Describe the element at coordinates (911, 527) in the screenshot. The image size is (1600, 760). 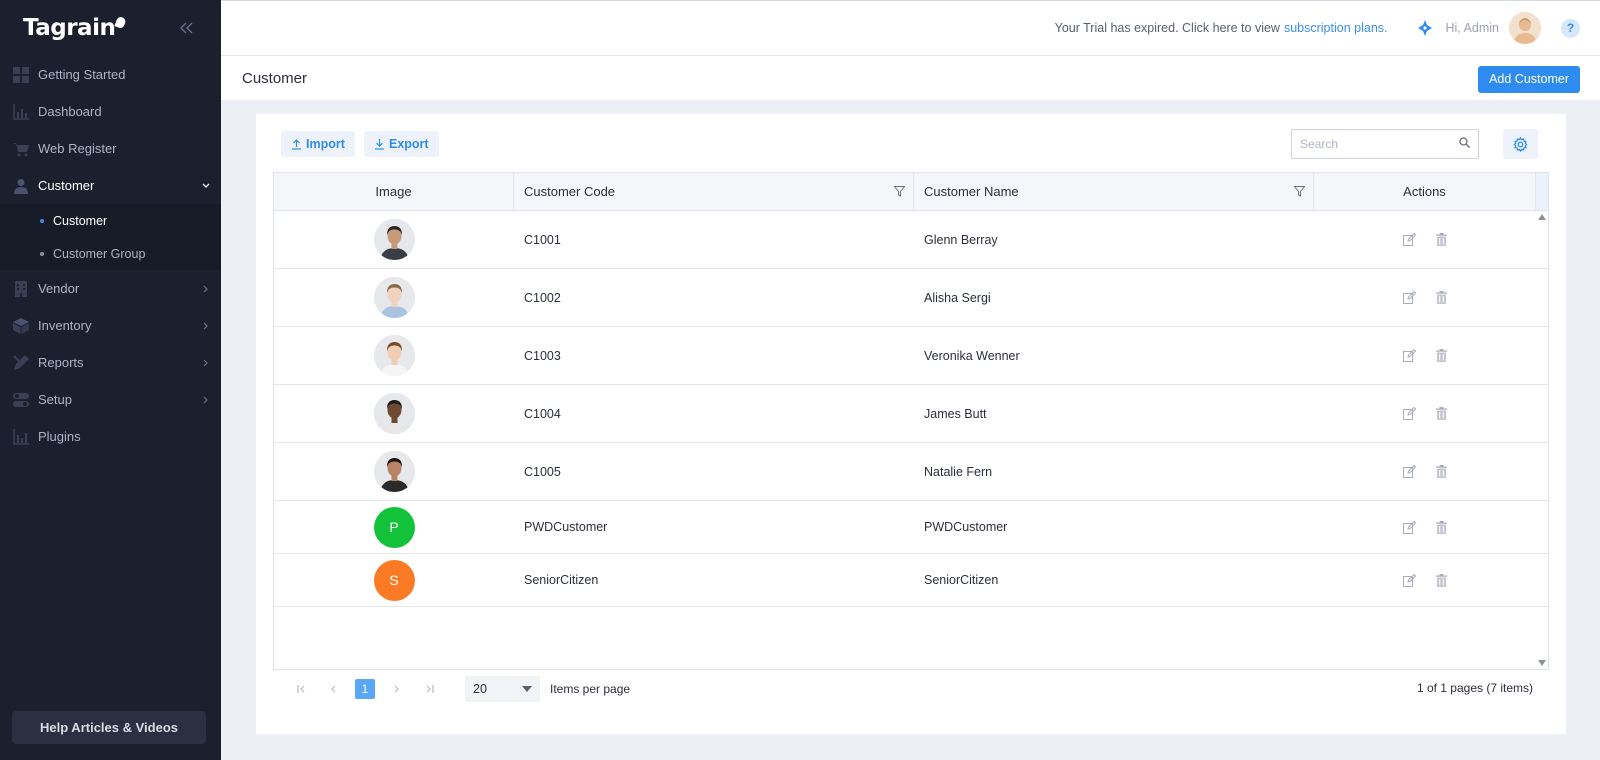
I see `table-row: P PWDCustomer PWDCustomer` at that location.